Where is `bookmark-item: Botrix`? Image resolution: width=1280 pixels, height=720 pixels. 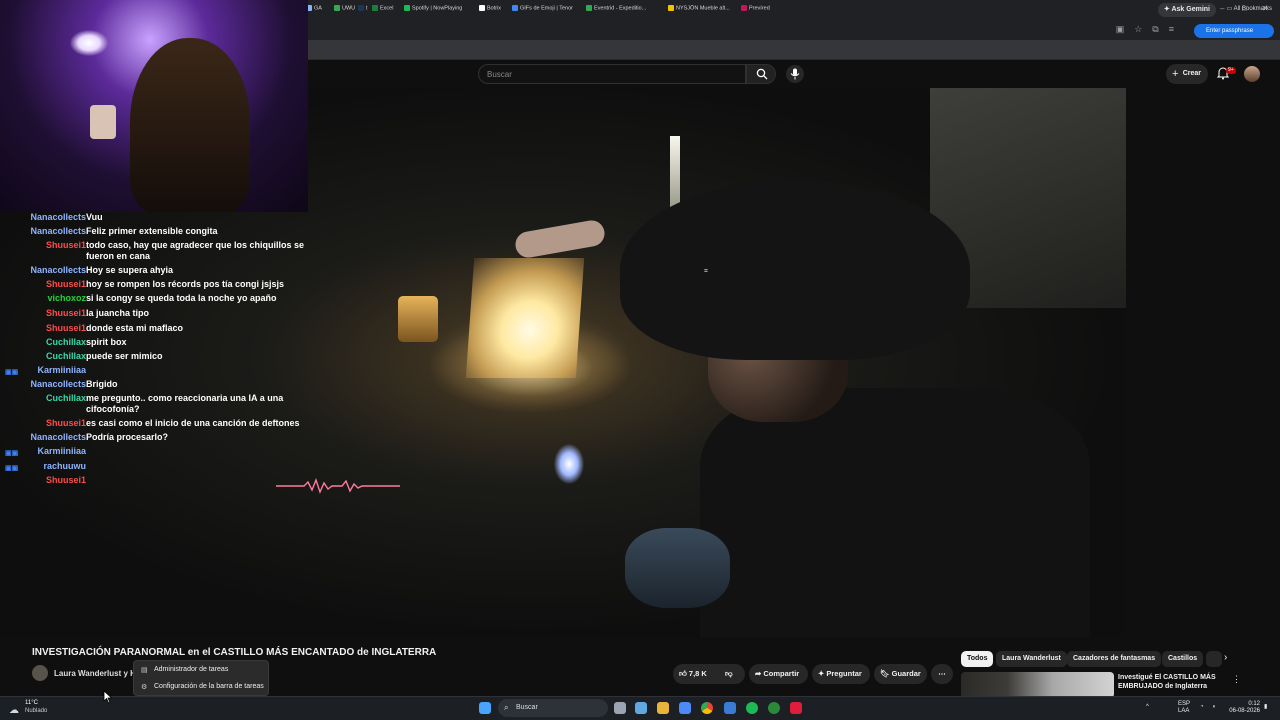 bookmark-item: Botrix is located at coordinates (490, 8).